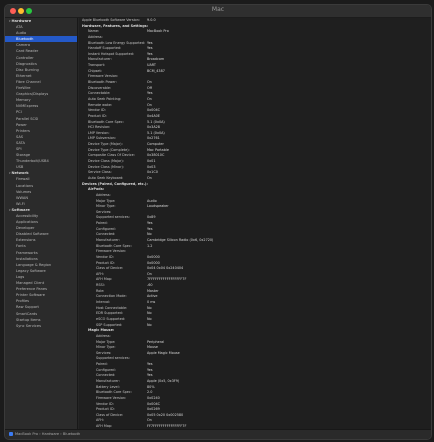 This screenshot has width=434, height=442. I want to click on sidebar-label: Thunderbolt/USB4, so click(32, 161).